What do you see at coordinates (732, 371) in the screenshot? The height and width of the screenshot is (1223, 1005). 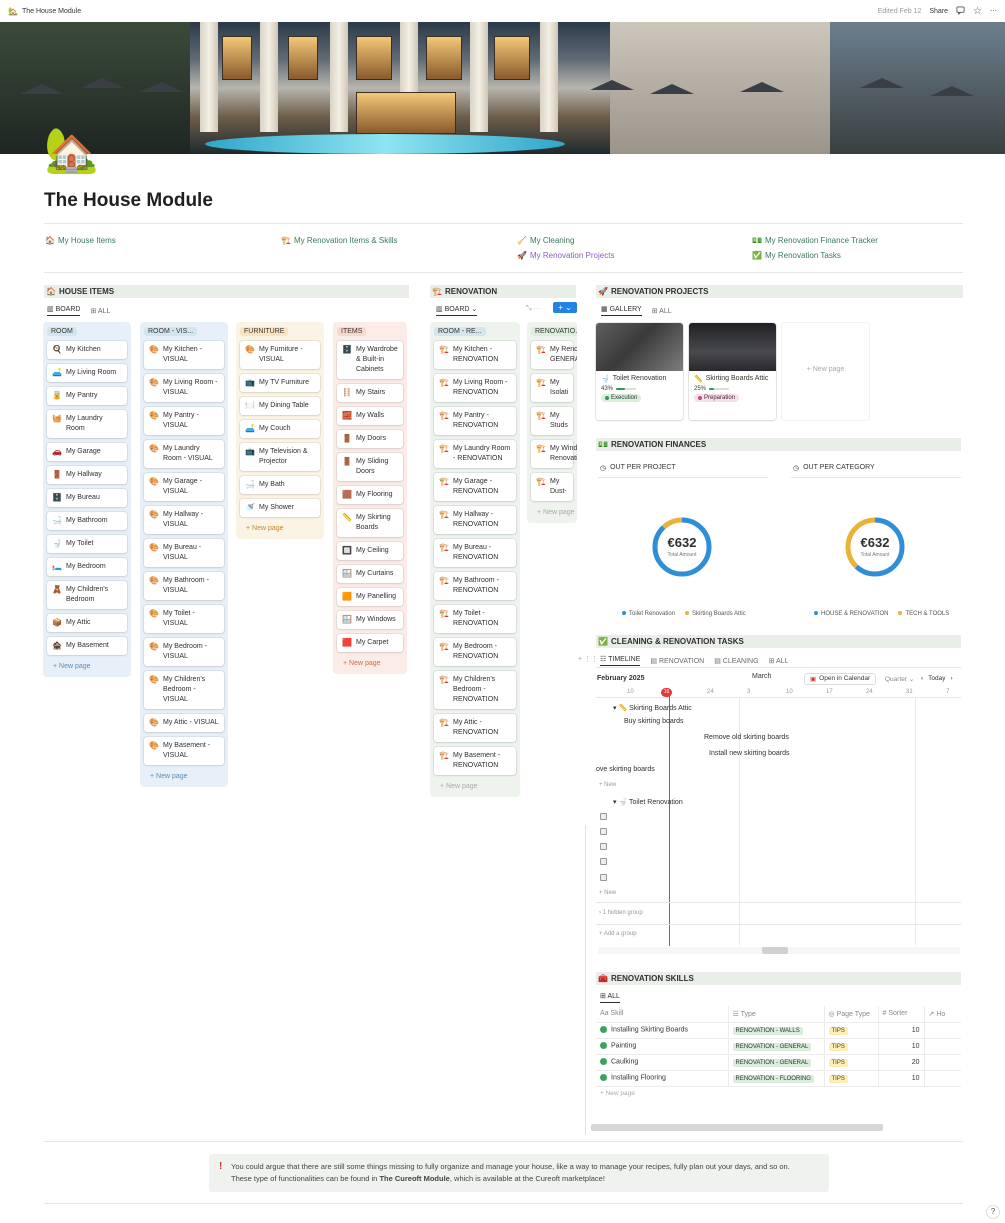 I see `project-card-skirting: 📏 Skirting Boards Attic 25% Preparation` at bounding box center [732, 371].